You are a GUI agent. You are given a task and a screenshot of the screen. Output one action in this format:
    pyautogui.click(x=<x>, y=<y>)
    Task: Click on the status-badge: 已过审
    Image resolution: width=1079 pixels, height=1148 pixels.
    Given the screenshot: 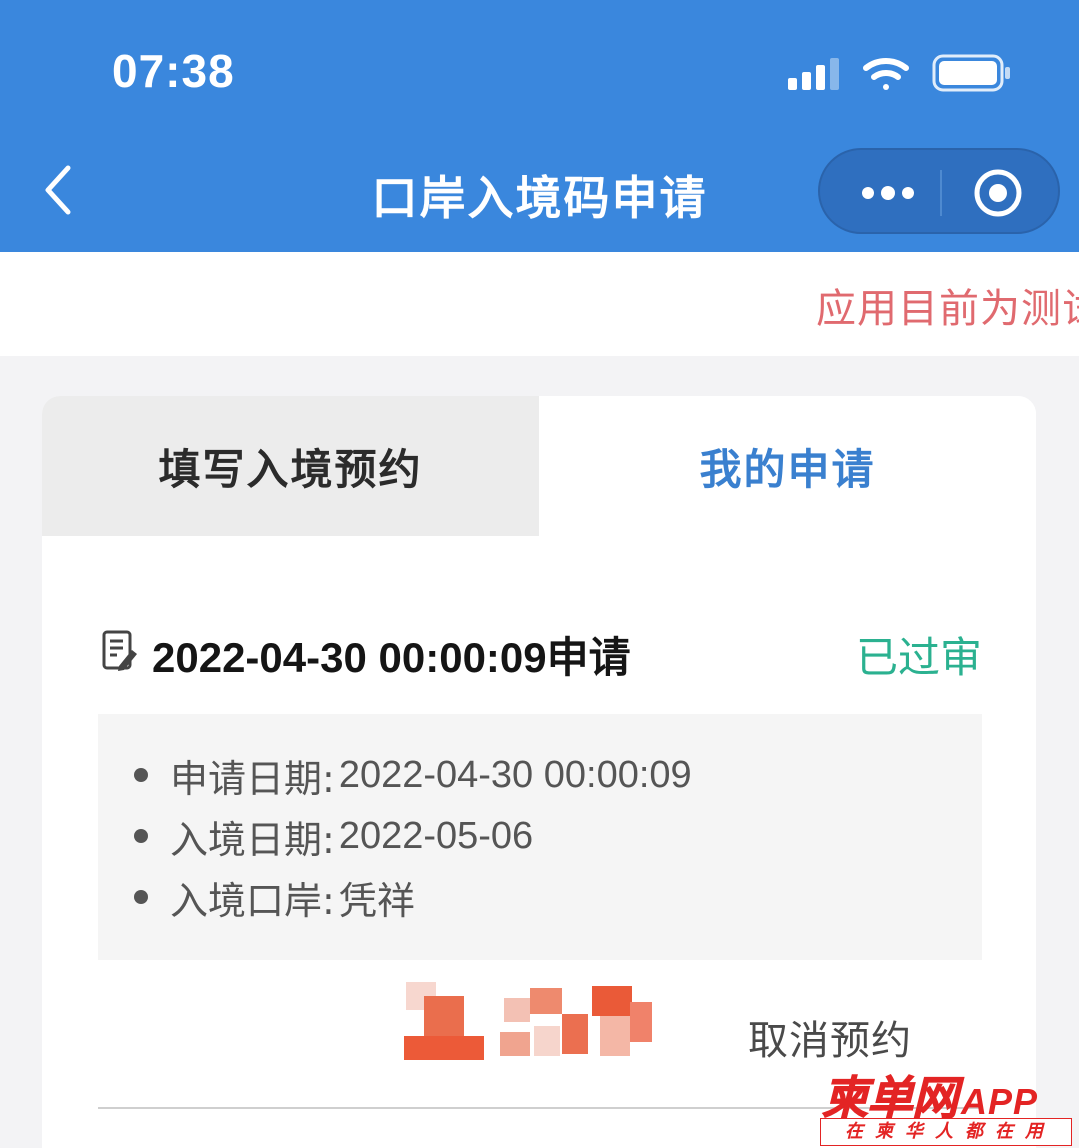 What is the action you would take?
    pyautogui.click(x=918, y=657)
    